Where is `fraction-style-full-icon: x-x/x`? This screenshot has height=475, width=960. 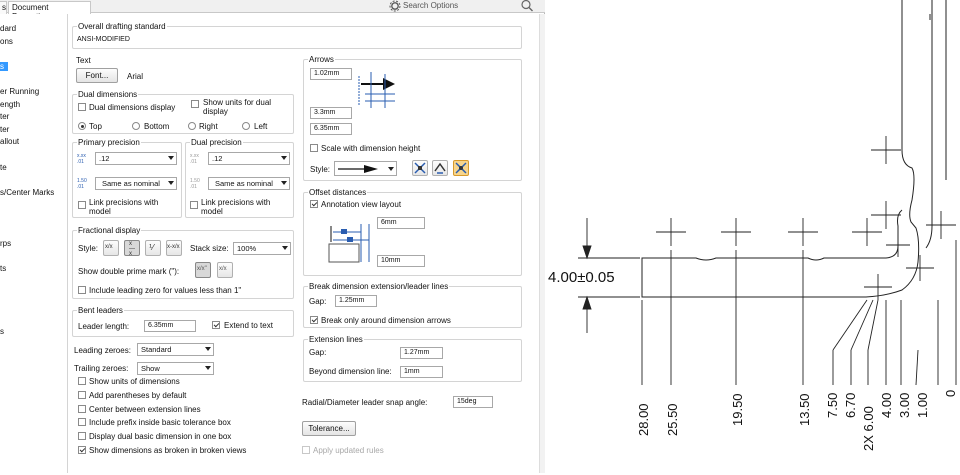 fraction-style-full-icon: x-x/x is located at coordinates (174, 248).